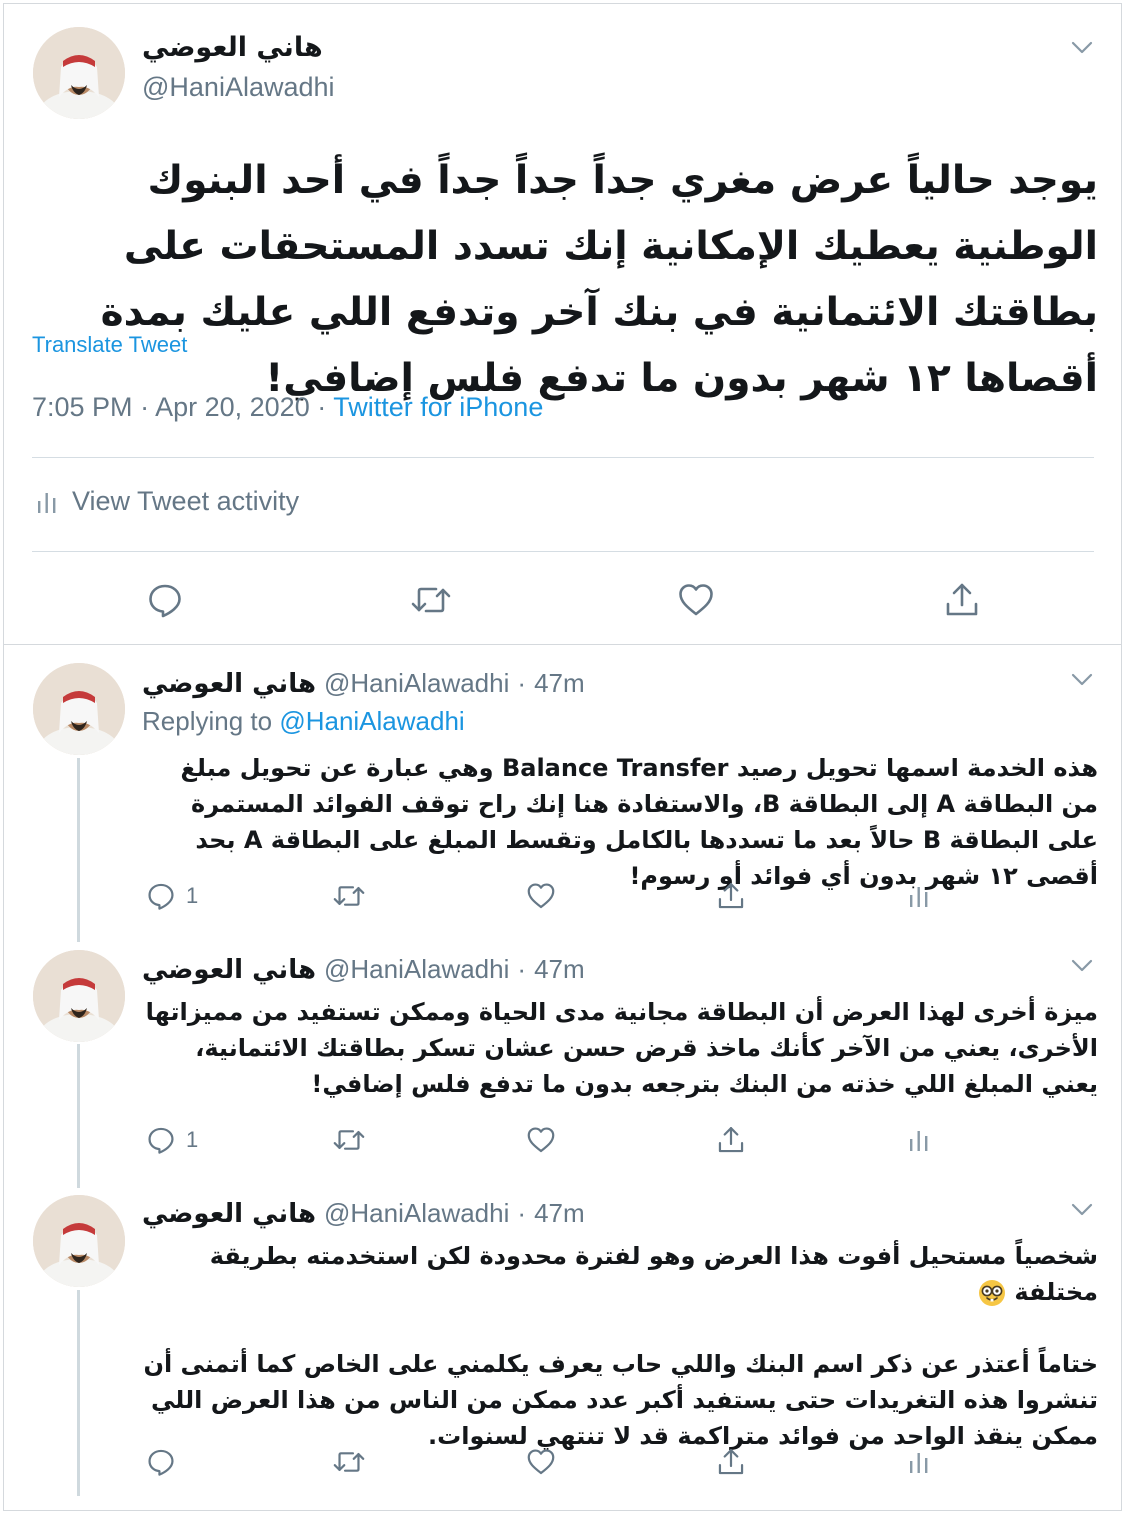 The height and width of the screenshot is (1514, 1125). What do you see at coordinates (82, 407) in the screenshot?
I see `tweet-time: 7:05 PM` at bounding box center [82, 407].